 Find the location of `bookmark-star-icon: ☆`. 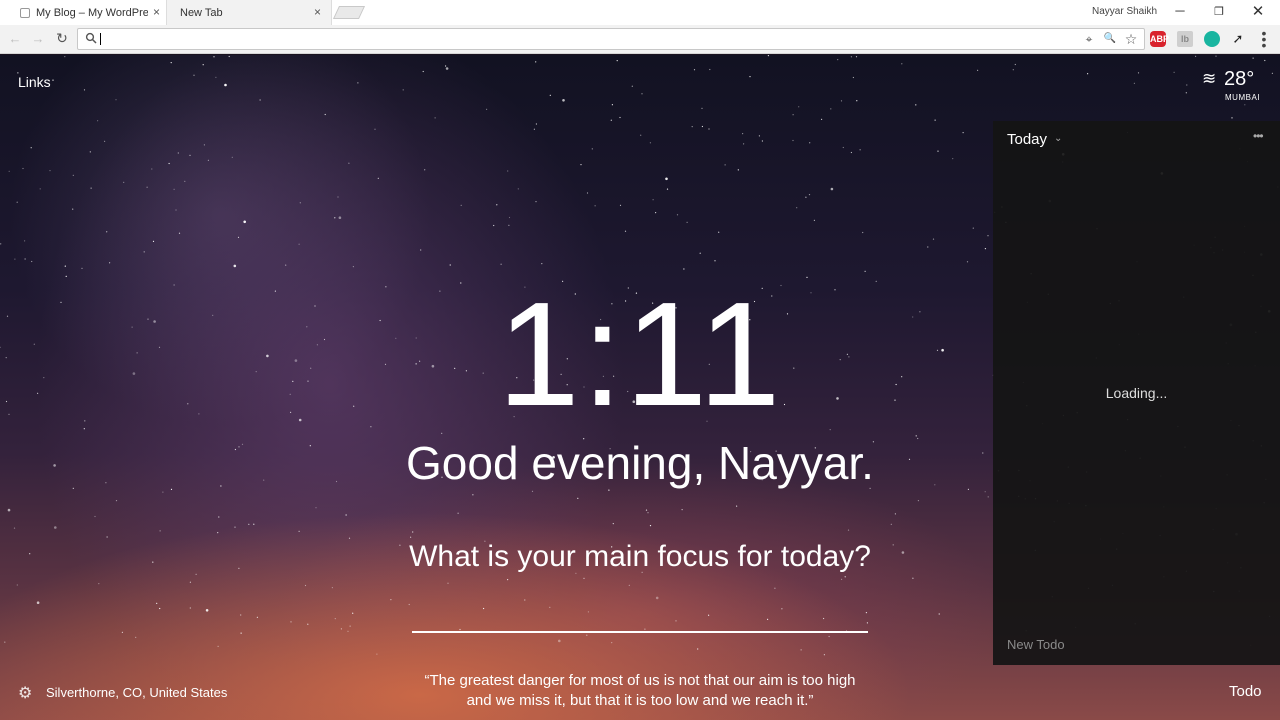

bookmark-star-icon: ☆ is located at coordinates (1131, 39).